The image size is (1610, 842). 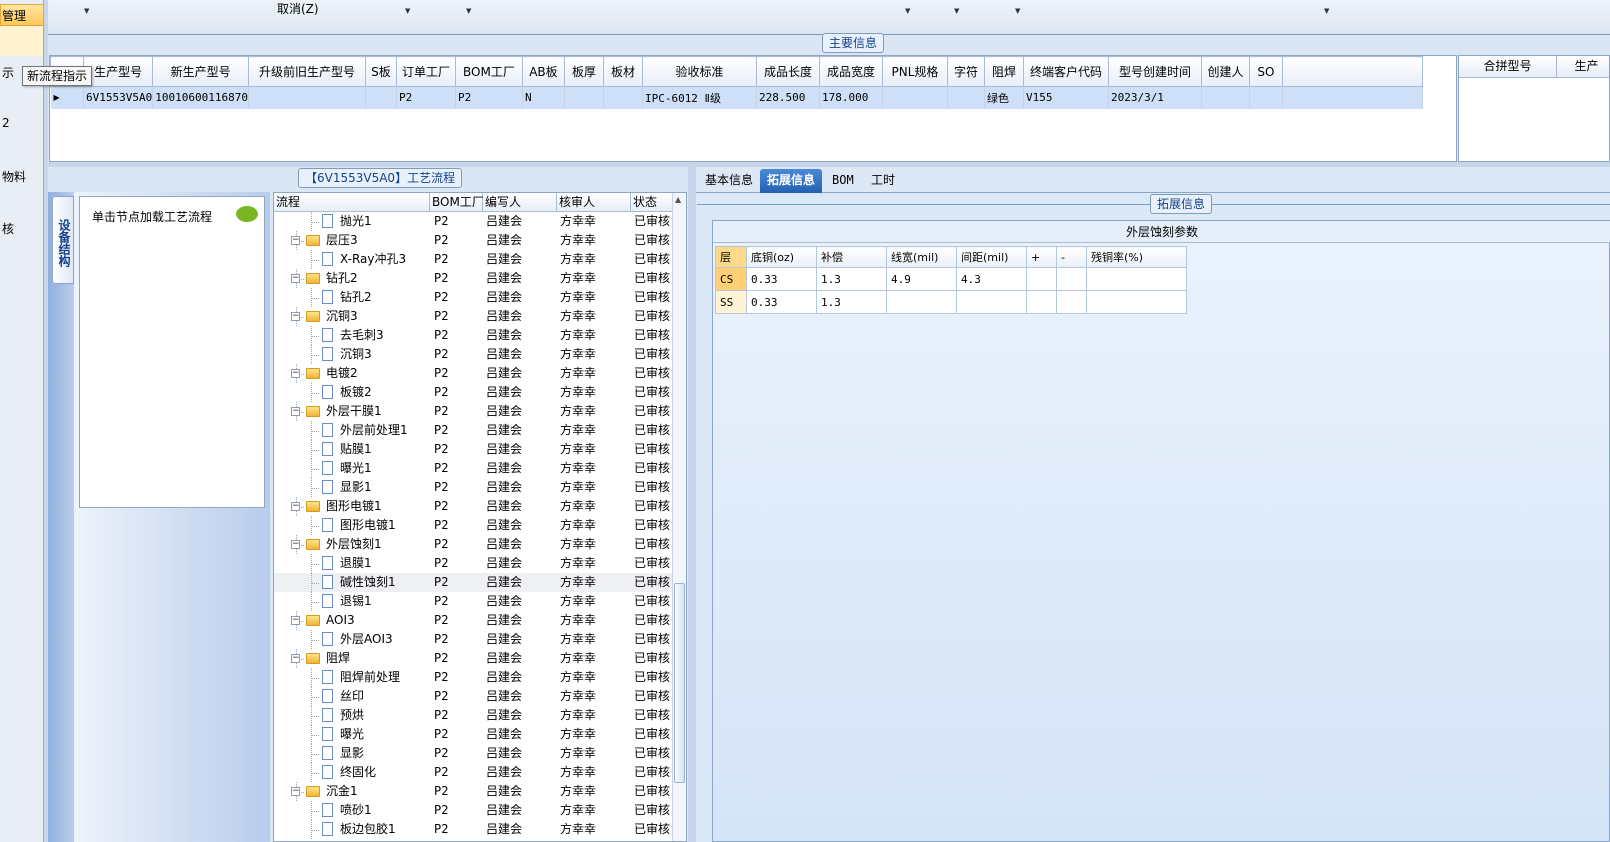 What do you see at coordinates (965, 71) in the screenshot?
I see `column-header: 字符` at bounding box center [965, 71].